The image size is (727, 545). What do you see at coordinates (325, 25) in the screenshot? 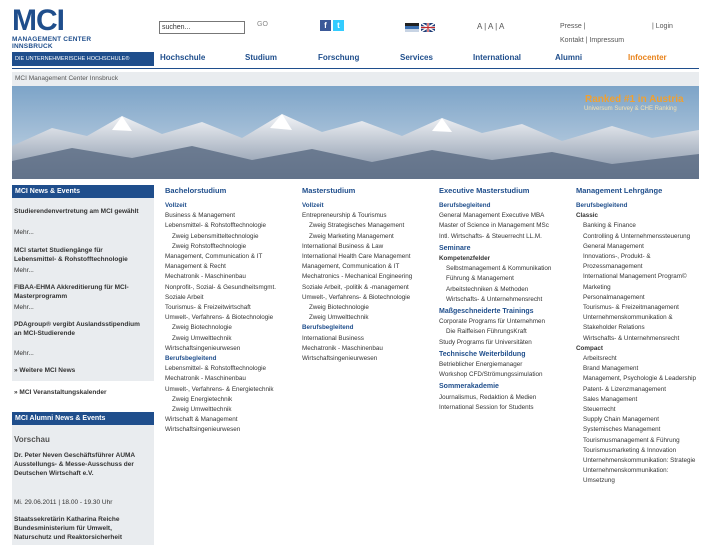
I see `facebook-icon: f` at bounding box center [325, 25].